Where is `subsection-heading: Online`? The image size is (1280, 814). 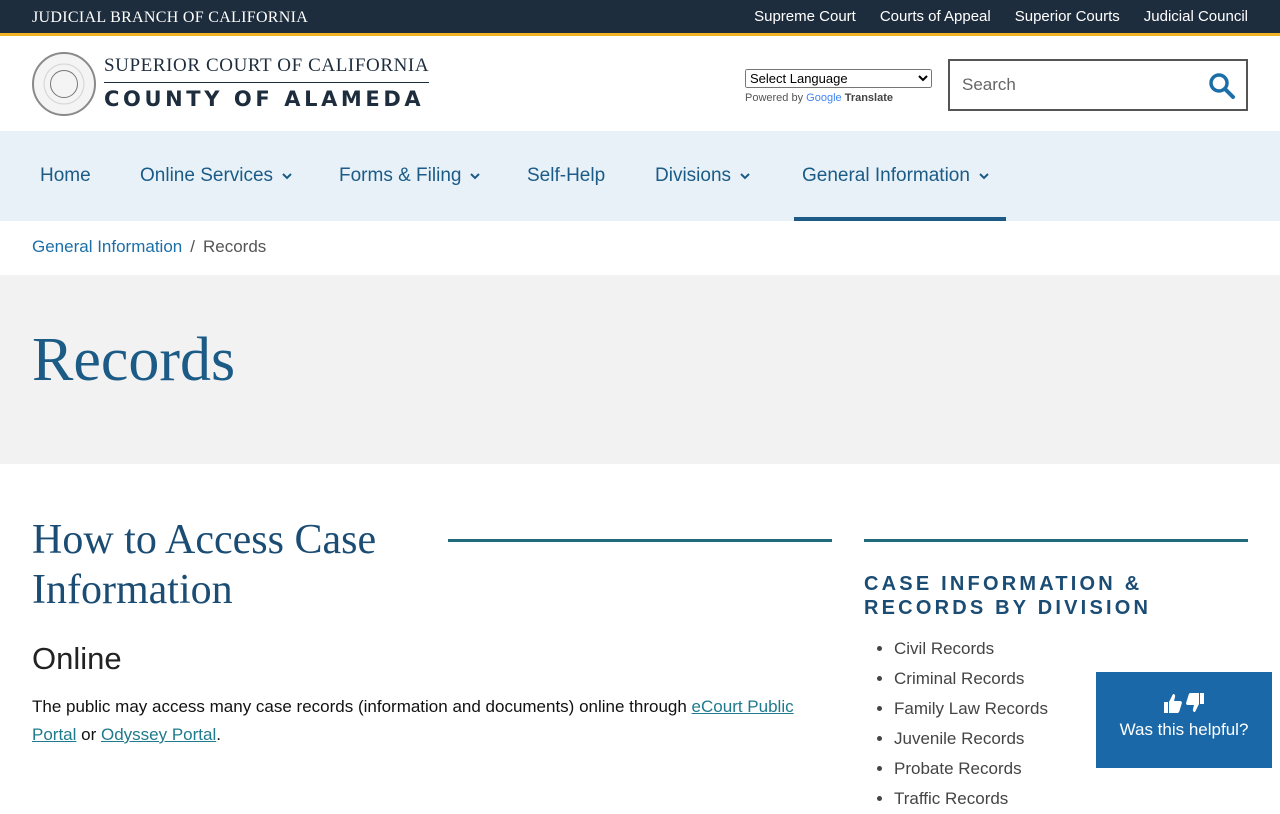 subsection-heading: Online is located at coordinates (77, 658).